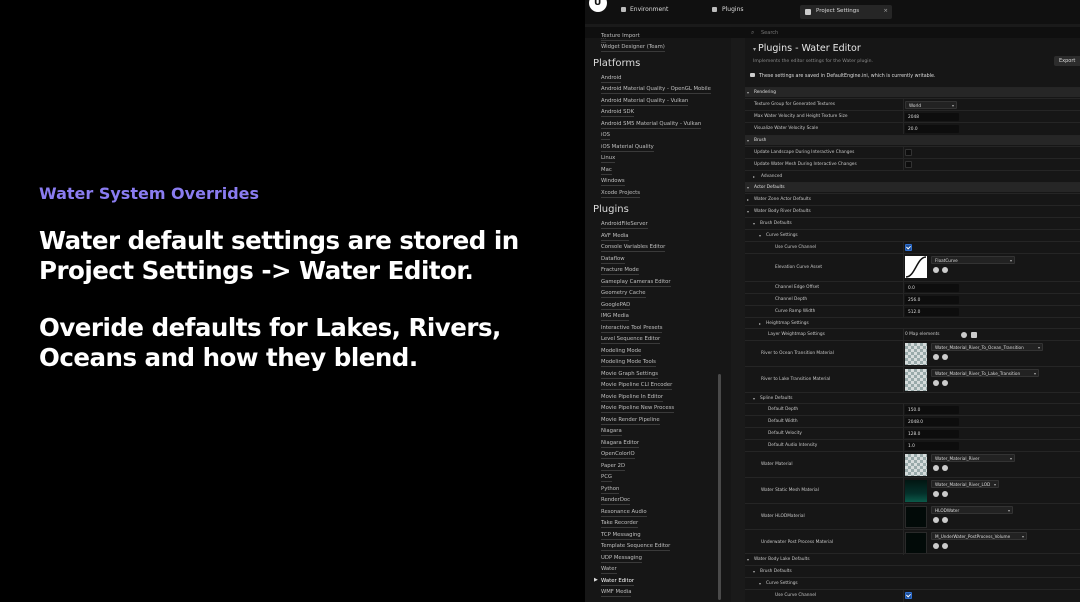 This screenshot has width=1080, height=602. Describe the element at coordinates (628, 363) in the screenshot. I see `nav-item: Modeling Mode Tools` at that location.